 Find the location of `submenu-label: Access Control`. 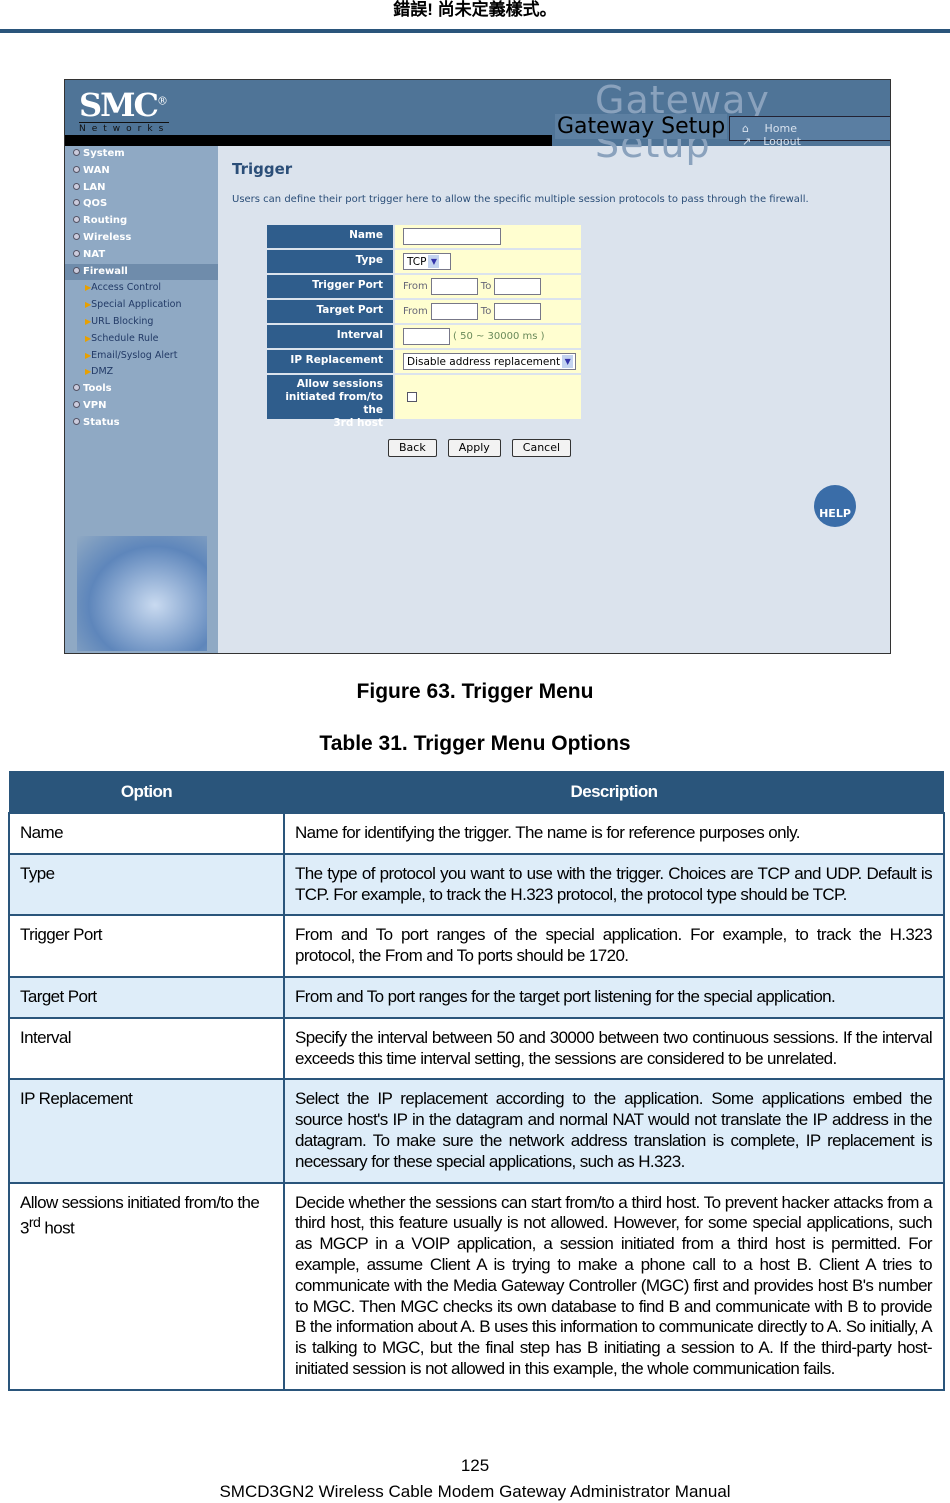

submenu-label: Access Control is located at coordinates (126, 288).